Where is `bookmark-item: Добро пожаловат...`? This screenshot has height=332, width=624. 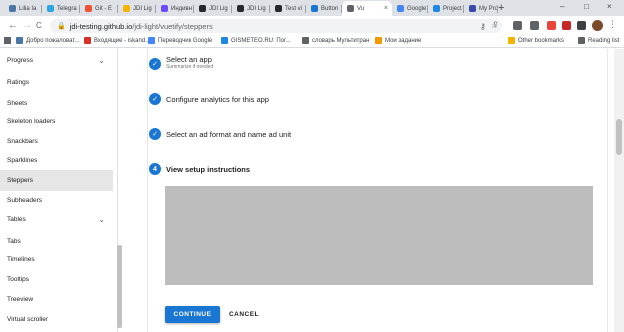 bookmark-item: Добро пожаловат... is located at coordinates (47, 40).